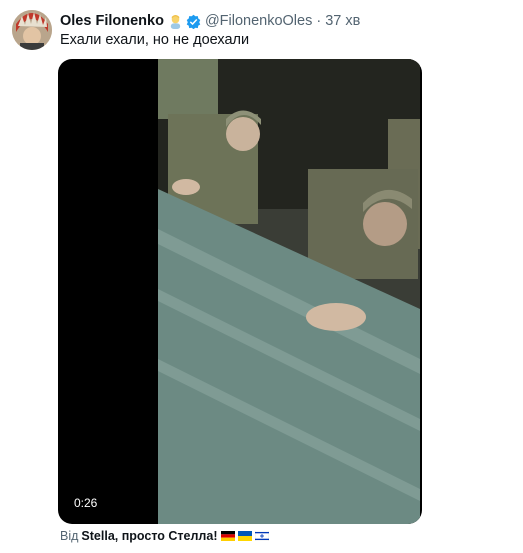  I want to click on tweet-text: Ехали ехали, но не доехали, so click(155, 40).